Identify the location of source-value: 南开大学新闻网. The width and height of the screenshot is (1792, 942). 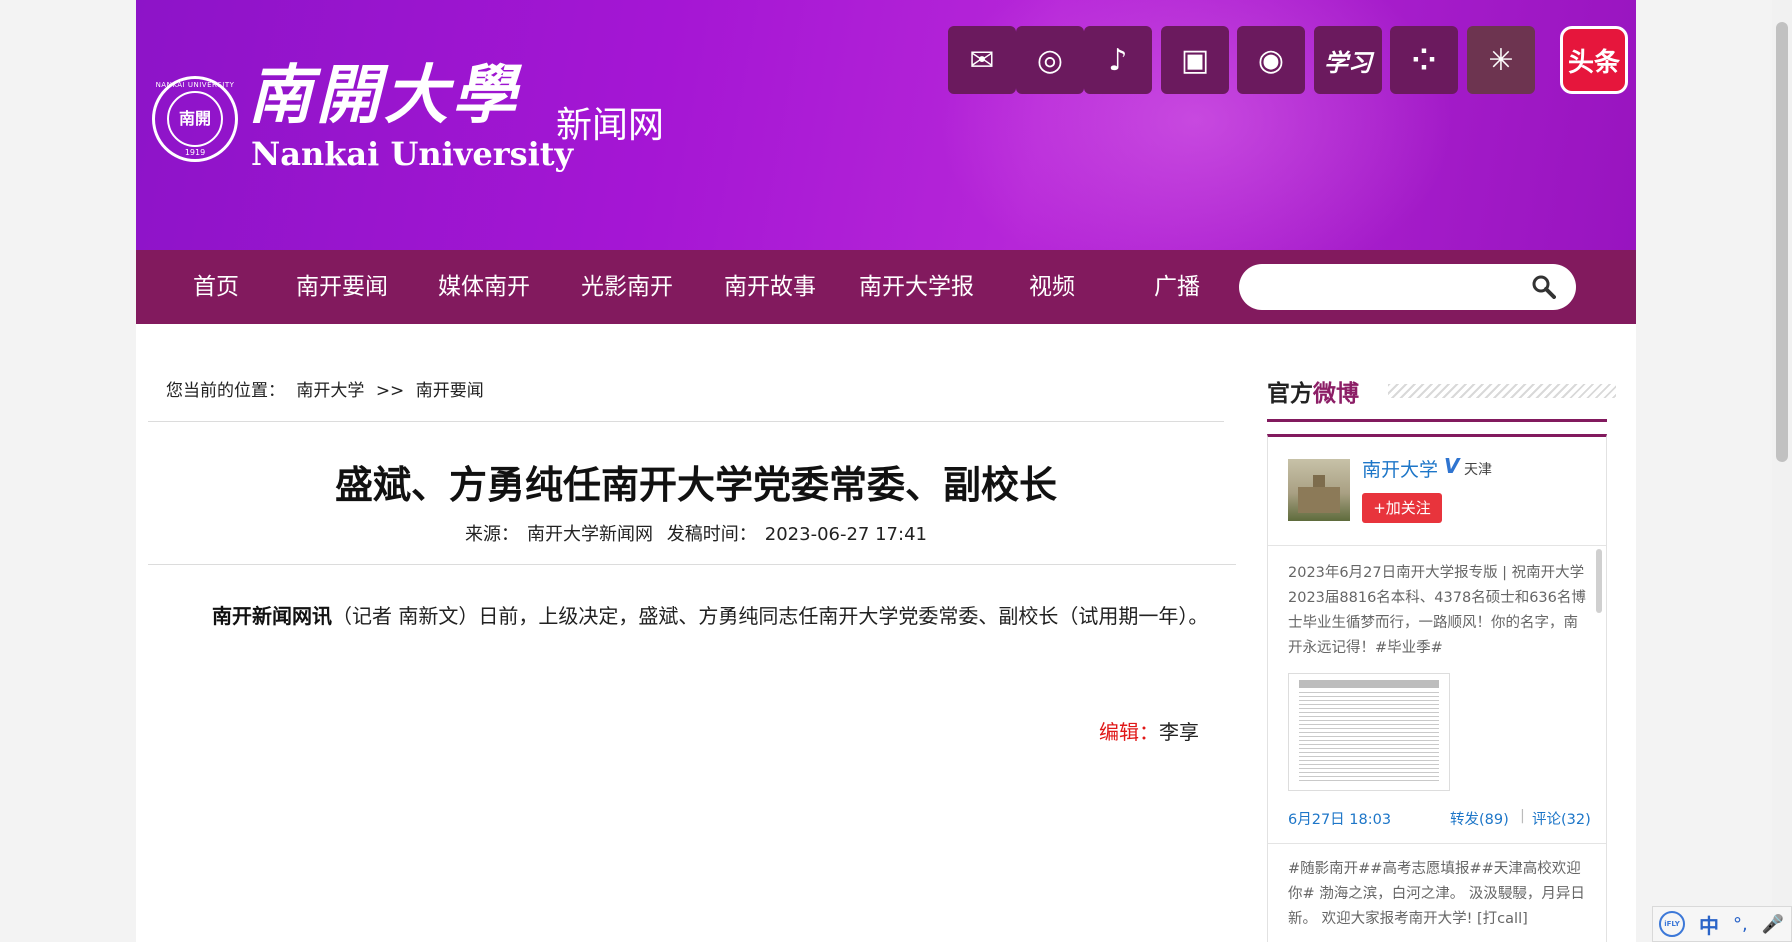
(590, 534).